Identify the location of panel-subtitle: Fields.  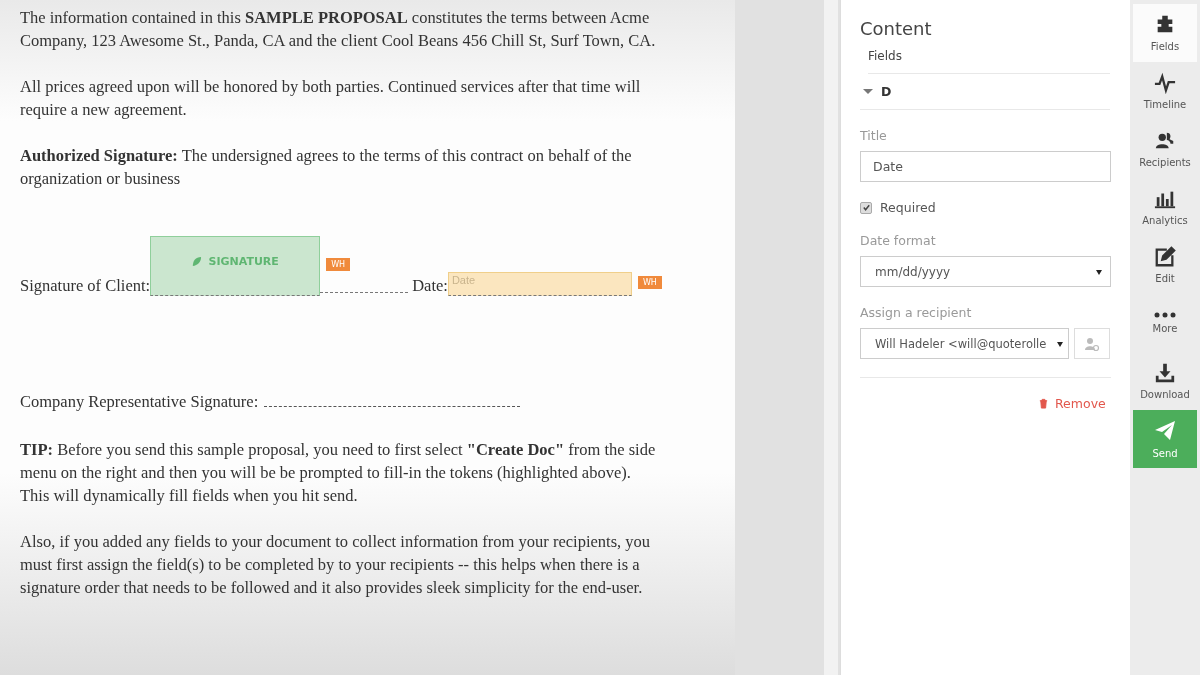
(989, 61).